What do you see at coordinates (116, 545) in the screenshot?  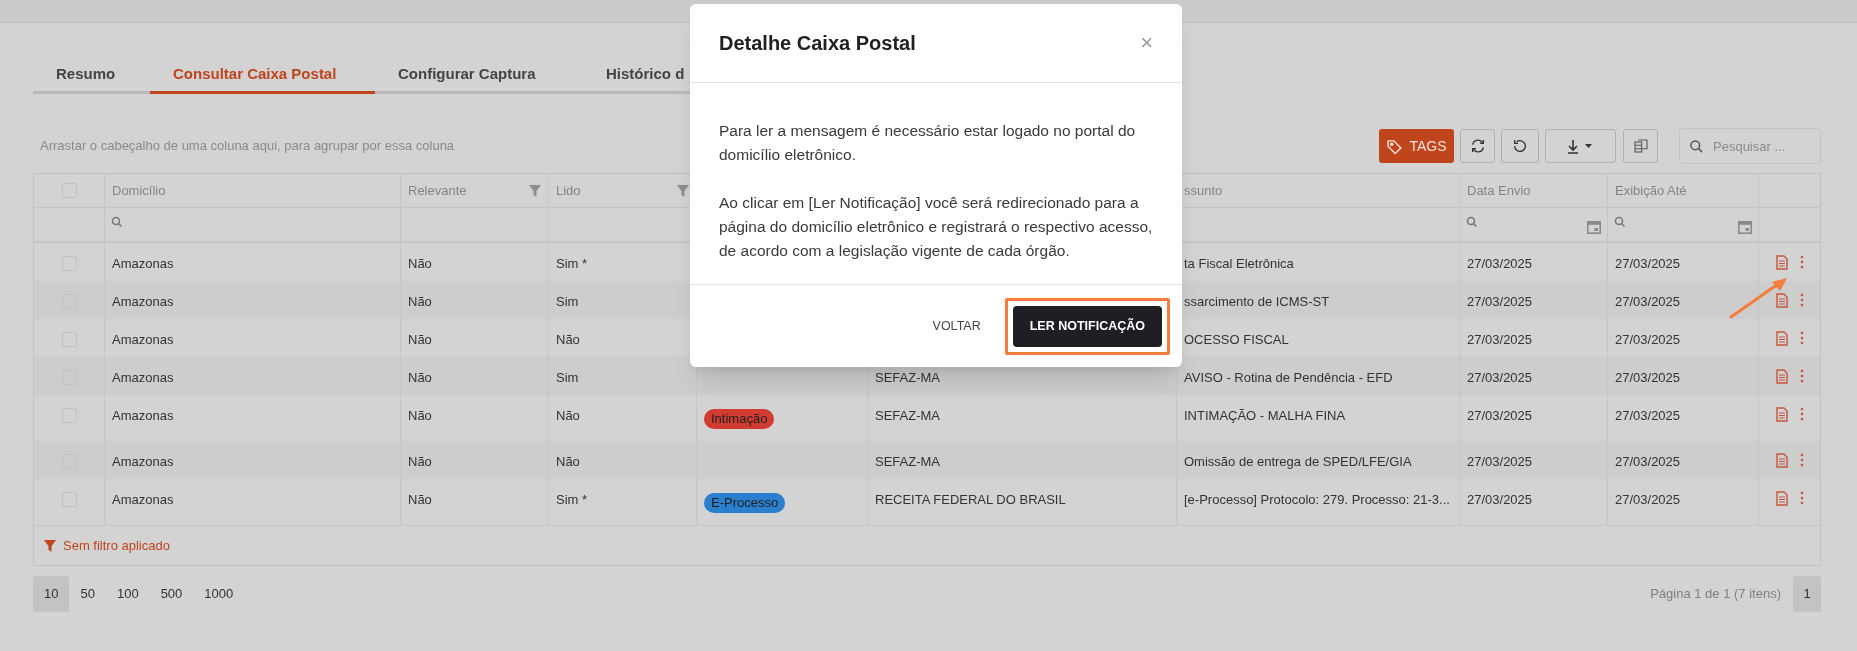 I see `filter-status: Sem filtro aplicado` at bounding box center [116, 545].